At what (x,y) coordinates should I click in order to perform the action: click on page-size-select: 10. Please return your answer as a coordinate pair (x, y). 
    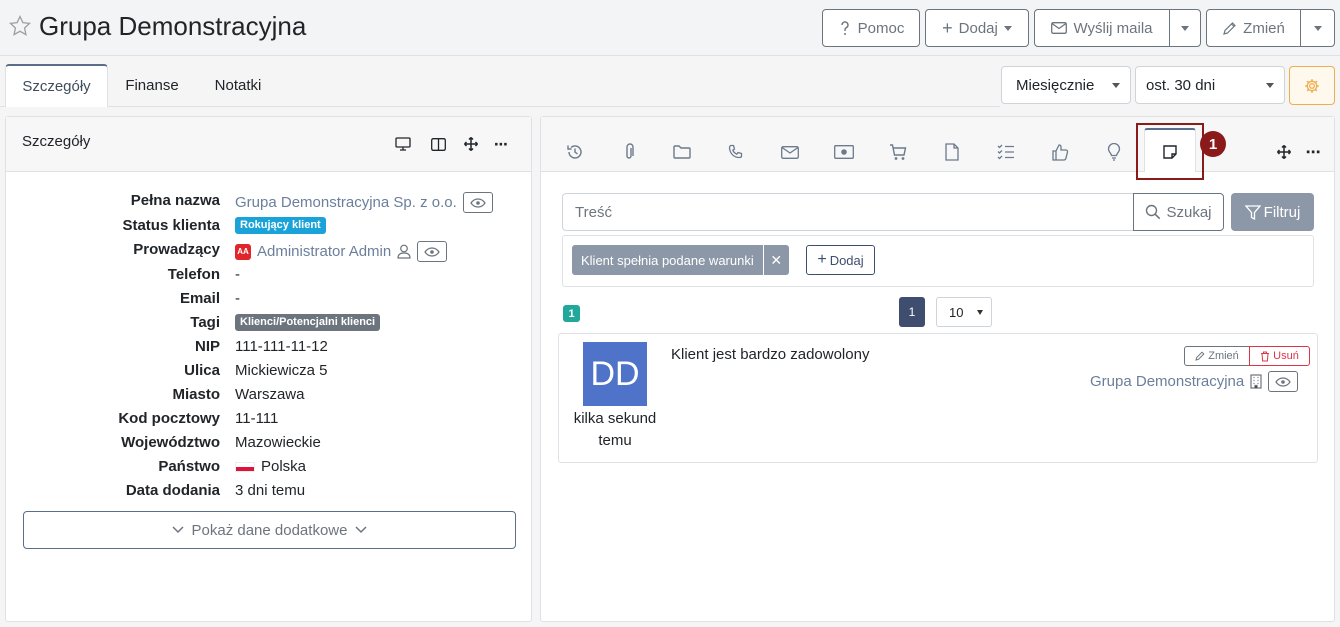
    Looking at the image, I should click on (964, 312).